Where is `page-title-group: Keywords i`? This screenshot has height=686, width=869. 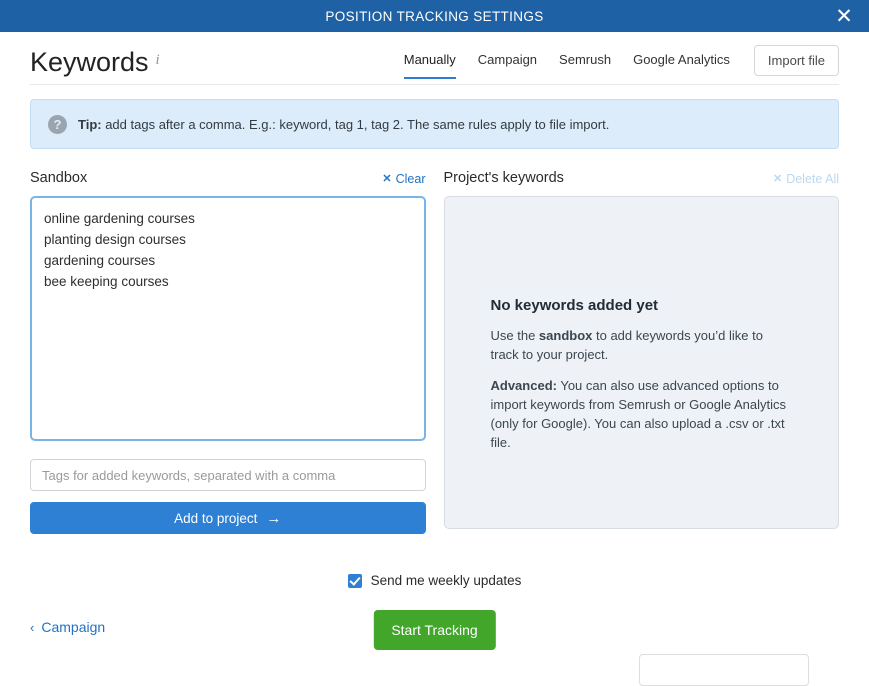 page-title-group: Keywords i is located at coordinates (95, 66).